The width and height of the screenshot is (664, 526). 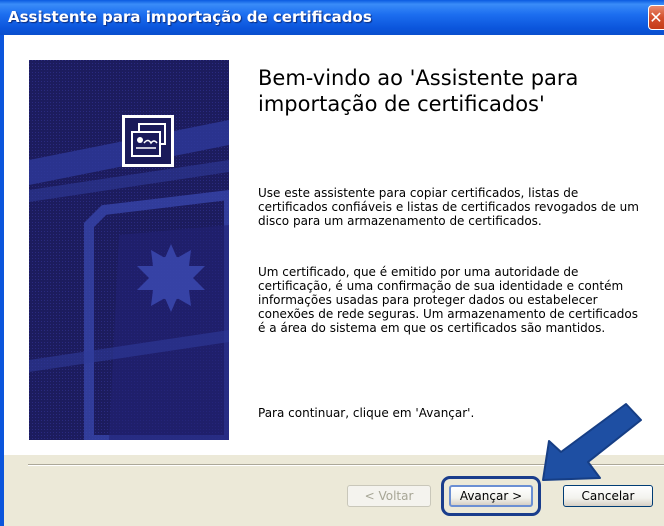 What do you see at coordinates (592, 442) in the screenshot?
I see `pointer-arrow-icon` at bounding box center [592, 442].